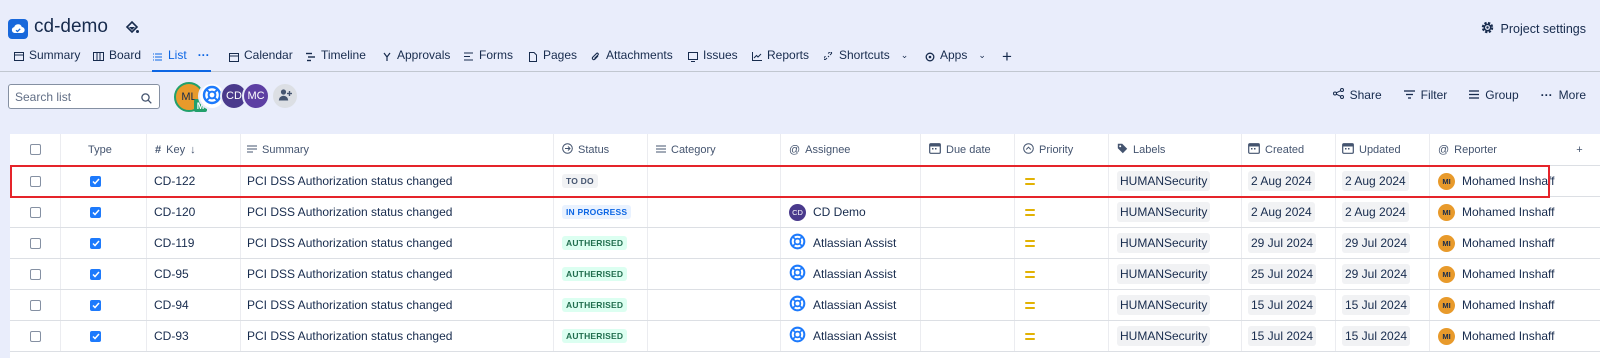  What do you see at coordinates (631, 60) in the screenshot?
I see `tab-attachments: Attachments` at bounding box center [631, 60].